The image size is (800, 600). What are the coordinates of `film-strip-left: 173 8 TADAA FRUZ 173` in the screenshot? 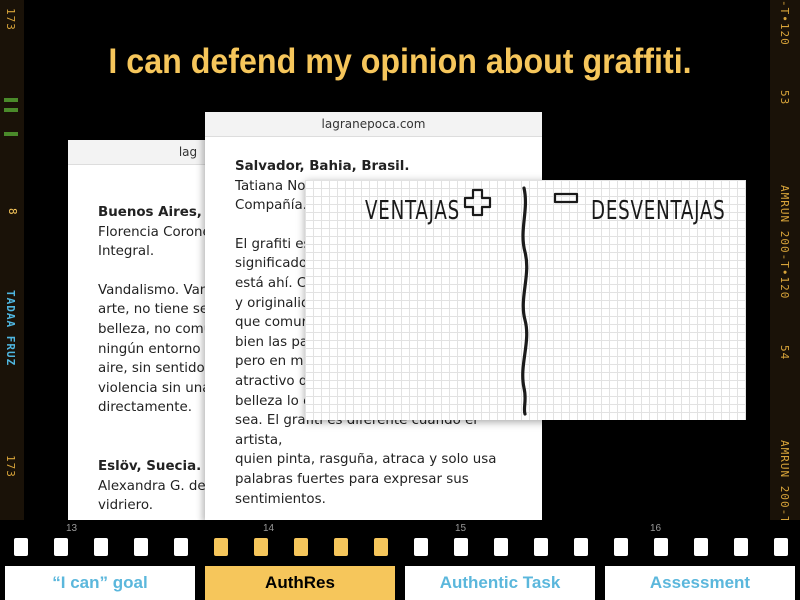 It's located at (12, 266).